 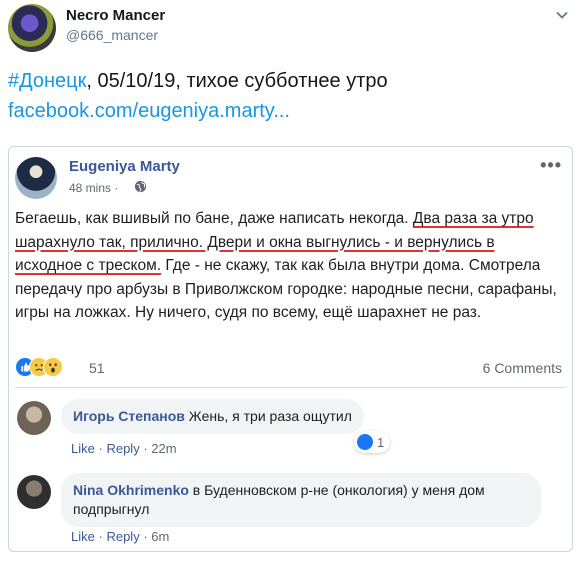 I want to click on globe-icon, so click(x=140, y=186).